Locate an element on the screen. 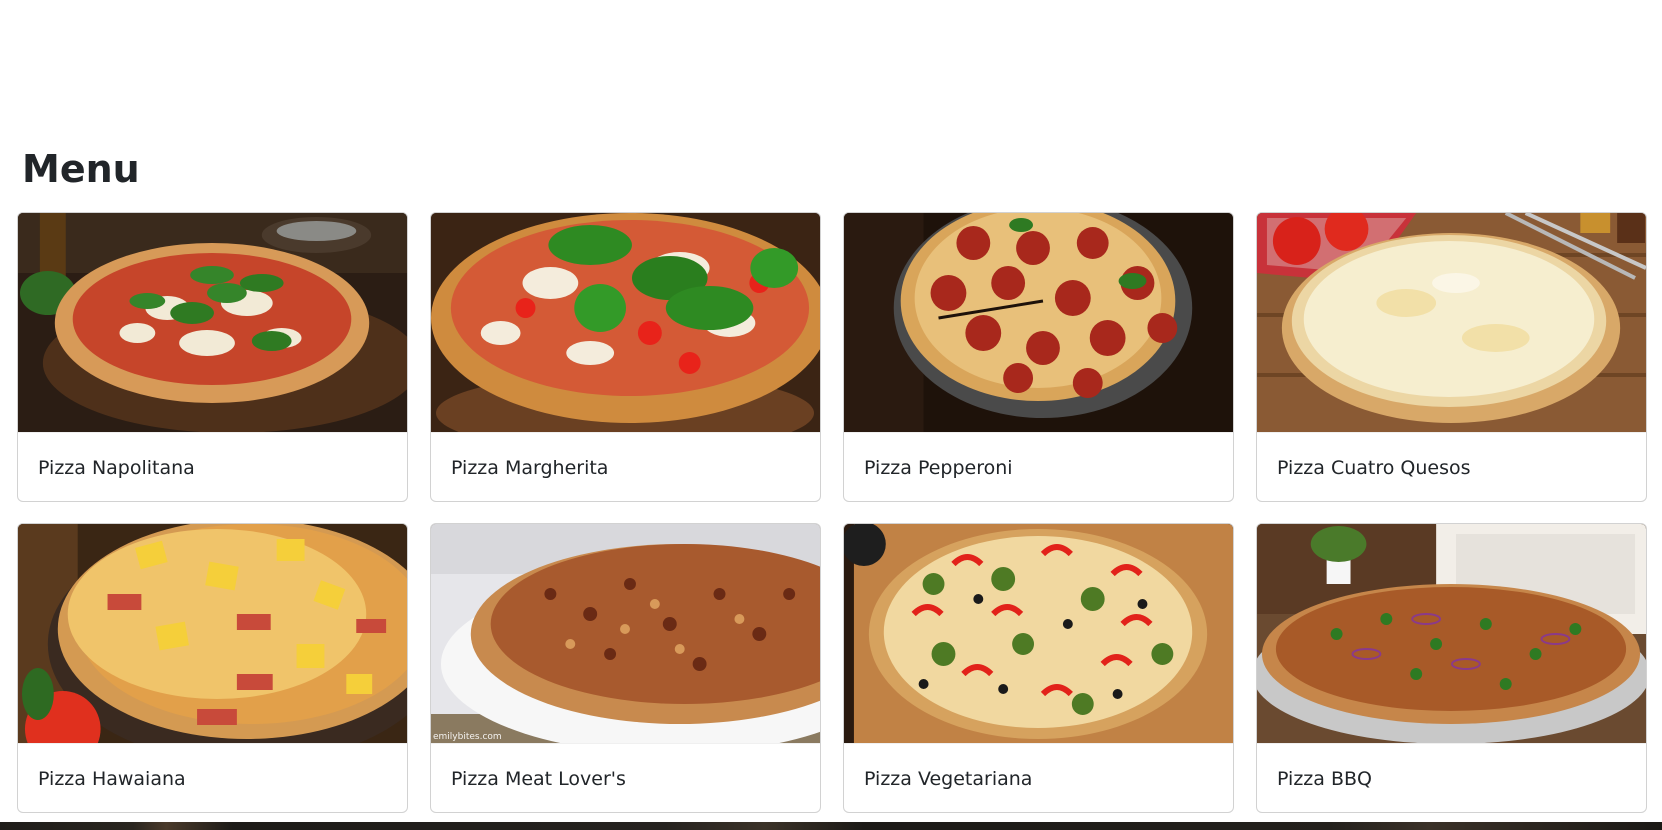 This screenshot has height=830, width=1662. pizza-bbq-photo is located at coordinates (1451, 633).